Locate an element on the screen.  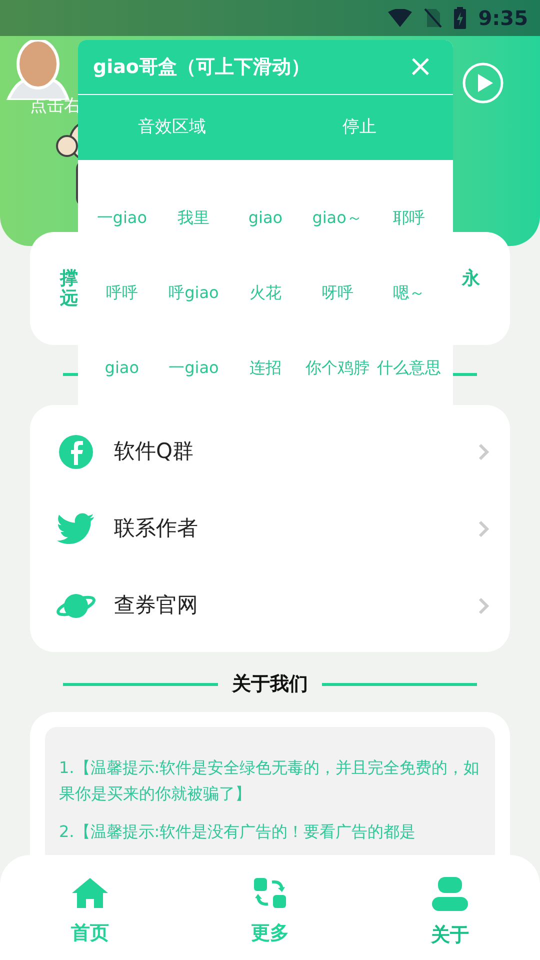
sound-button: 我里 is located at coordinates (194, 217).